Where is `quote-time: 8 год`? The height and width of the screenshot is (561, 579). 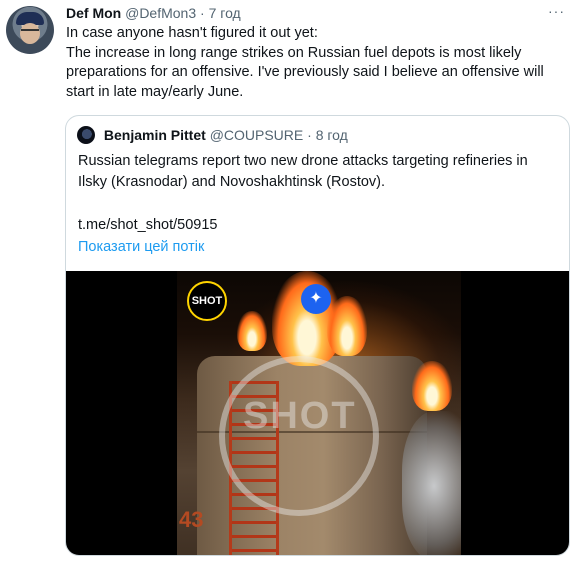 quote-time: 8 год is located at coordinates (332, 135).